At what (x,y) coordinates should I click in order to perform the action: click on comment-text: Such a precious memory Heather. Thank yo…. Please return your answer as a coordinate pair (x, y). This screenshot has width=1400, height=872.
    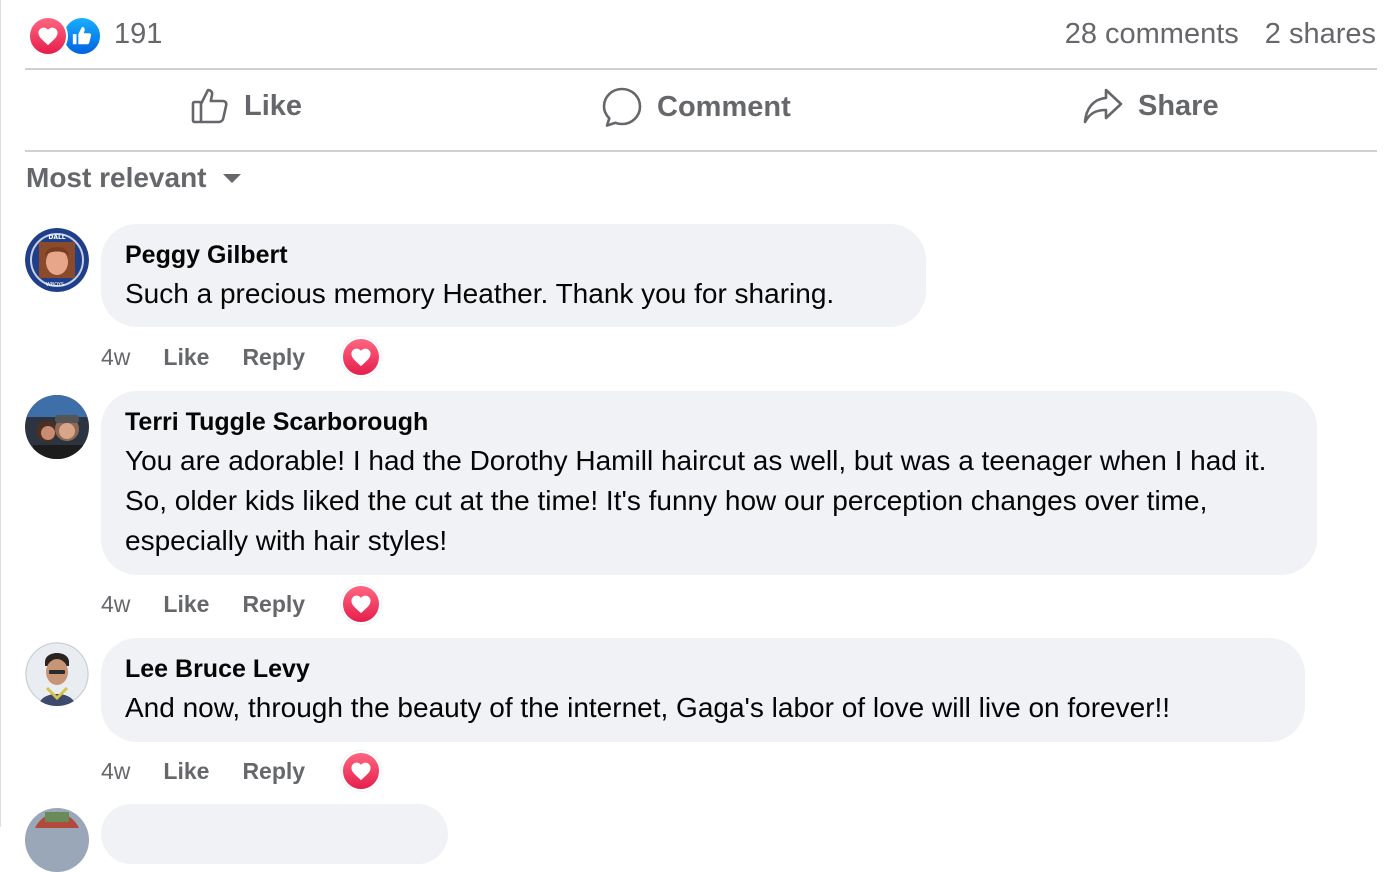
    Looking at the image, I should click on (480, 293).